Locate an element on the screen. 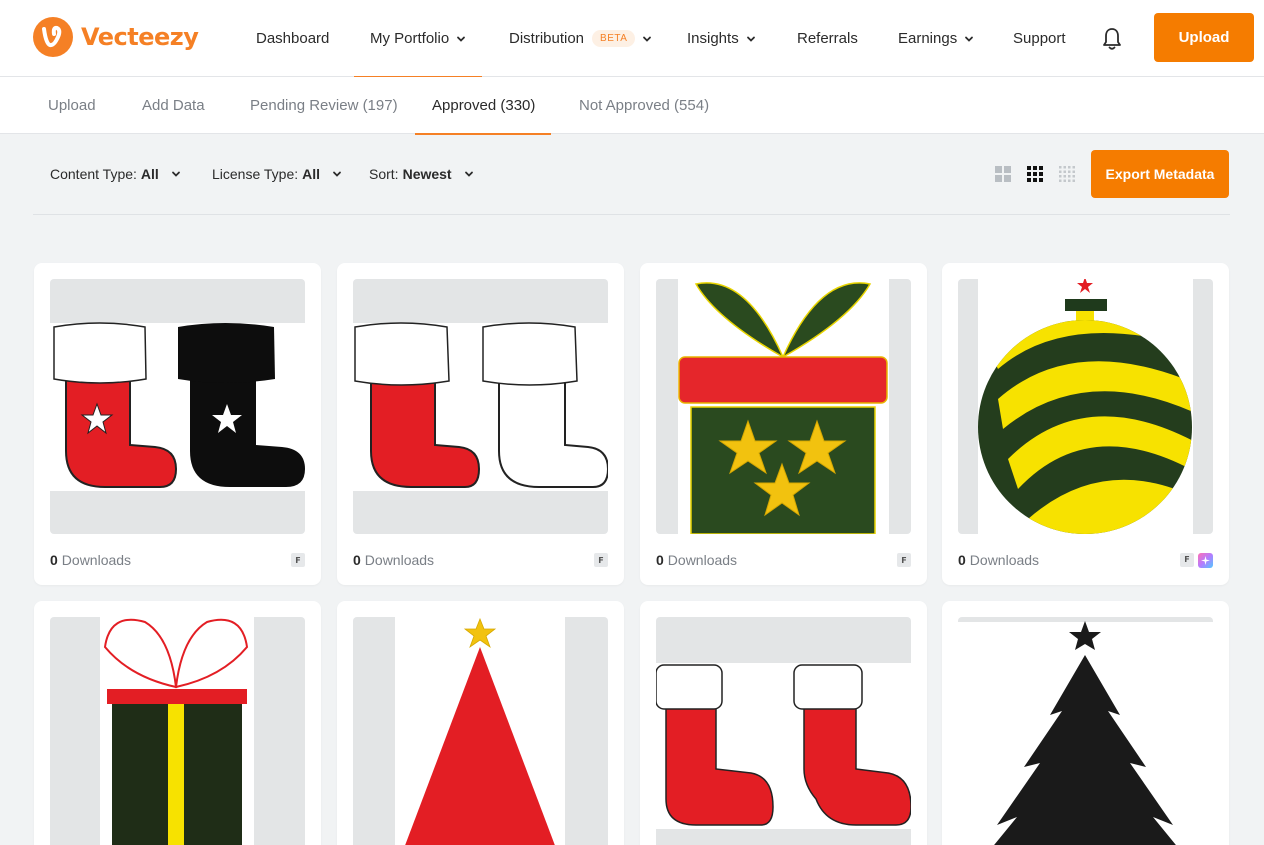  content-type-filter: Content Type: All is located at coordinates (115, 174).